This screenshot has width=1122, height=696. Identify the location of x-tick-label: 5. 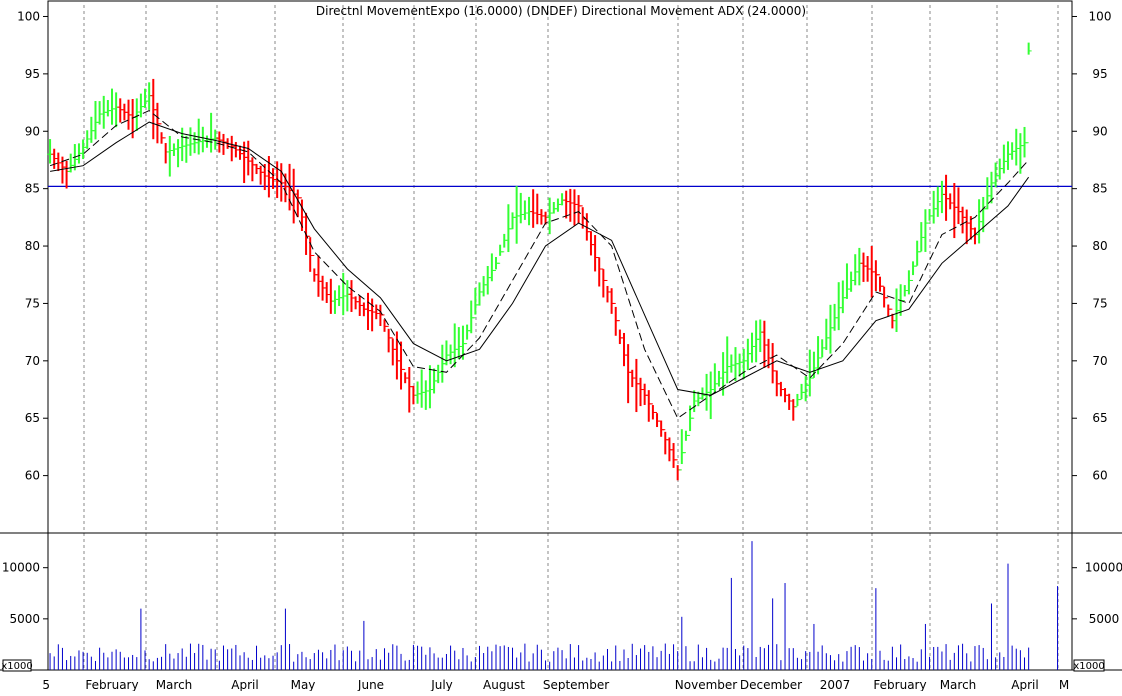
(46, 684).